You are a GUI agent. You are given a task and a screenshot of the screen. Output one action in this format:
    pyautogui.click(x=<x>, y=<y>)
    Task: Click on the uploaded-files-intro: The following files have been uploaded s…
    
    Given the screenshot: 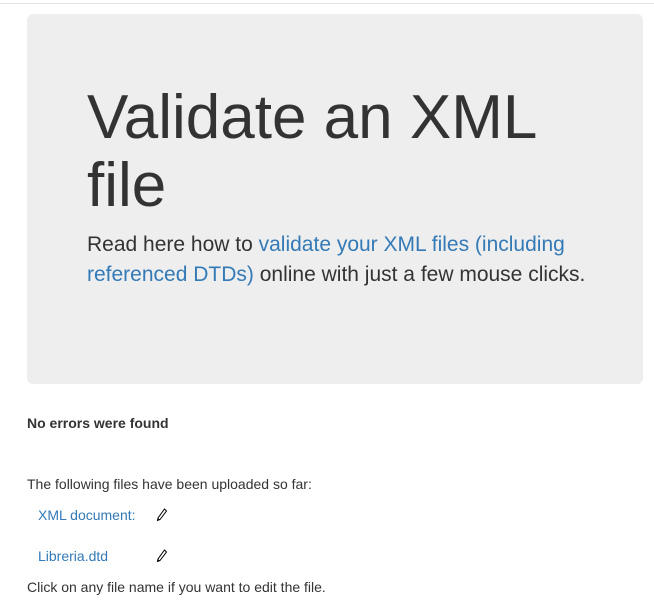 What is the action you would take?
    pyautogui.click(x=169, y=484)
    